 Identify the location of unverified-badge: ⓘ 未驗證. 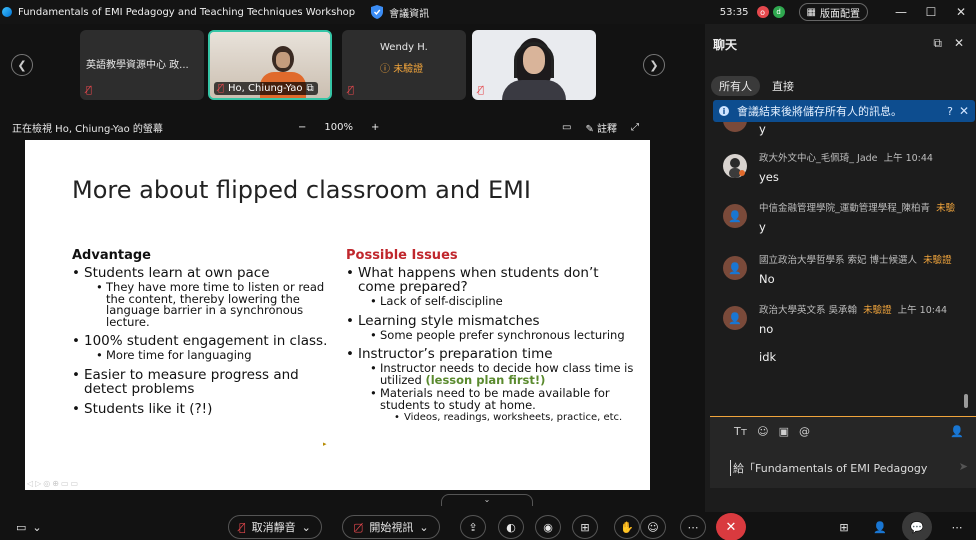
(402, 69).